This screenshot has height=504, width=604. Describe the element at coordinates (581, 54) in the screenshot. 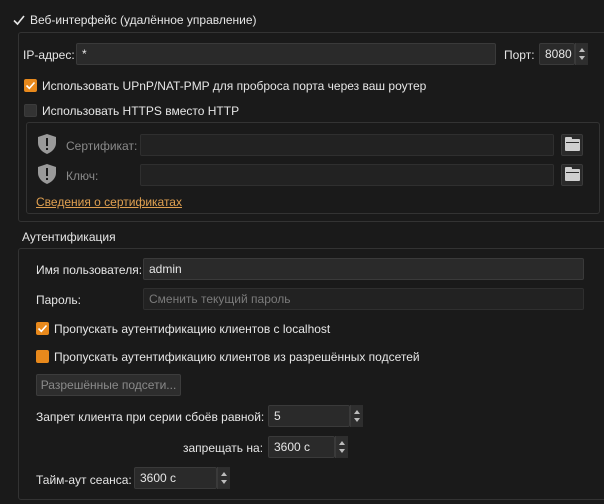

I see `port-spinner` at that location.